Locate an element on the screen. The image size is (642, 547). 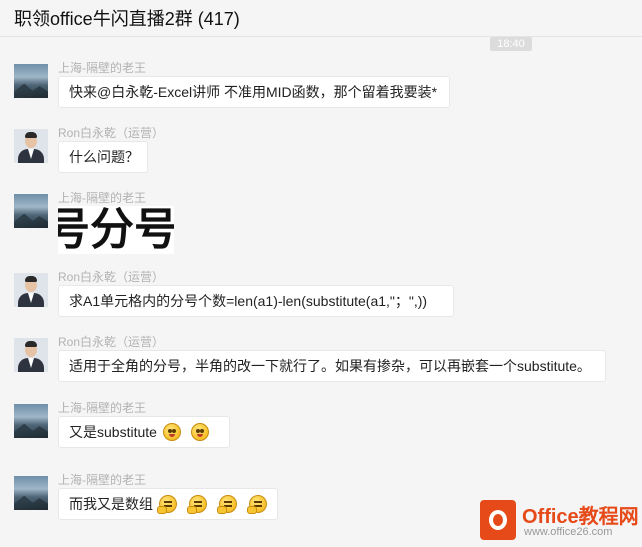
watermark-url: www.office26.com is located at coordinates (568, 532).